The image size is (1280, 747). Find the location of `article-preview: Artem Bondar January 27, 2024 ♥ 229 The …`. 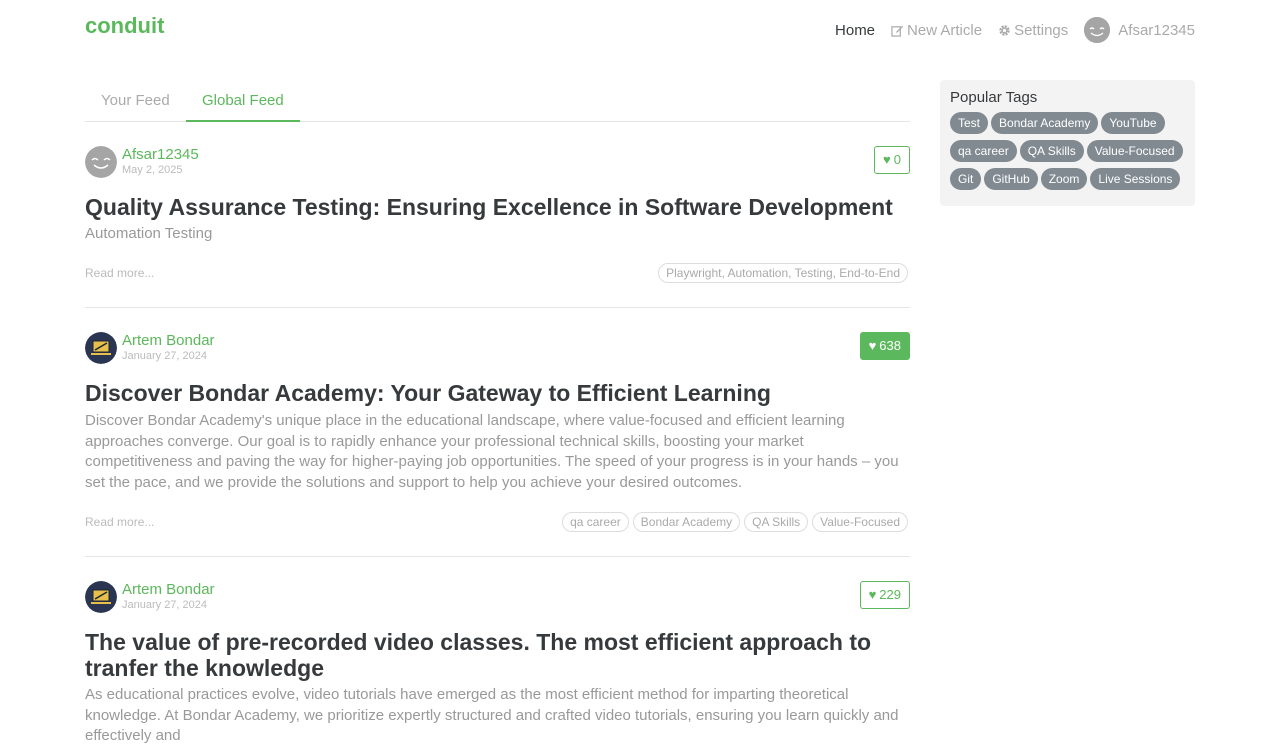

article-preview: Artem Bondar January 27, 2024 ♥ 229 The … is located at coordinates (497, 662).